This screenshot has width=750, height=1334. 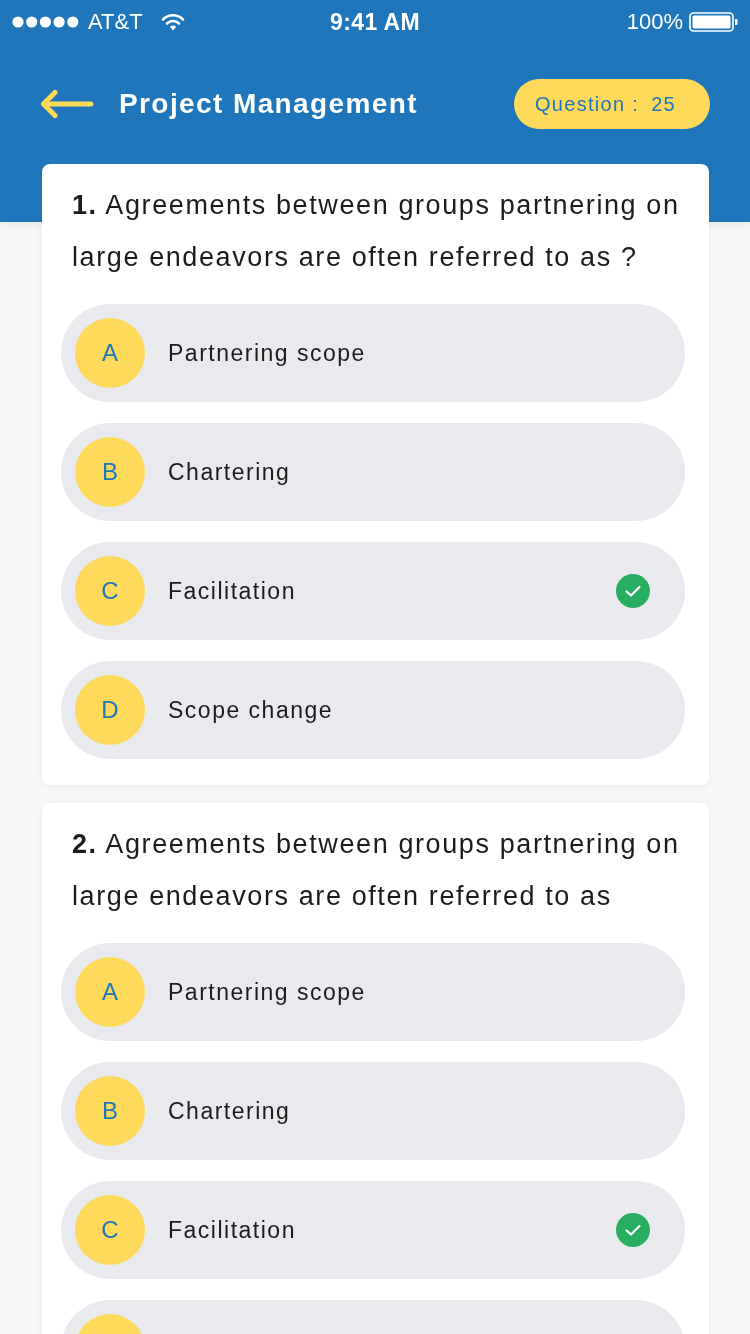 What do you see at coordinates (67, 104) in the screenshot?
I see `back-arrow-icon` at bounding box center [67, 104].